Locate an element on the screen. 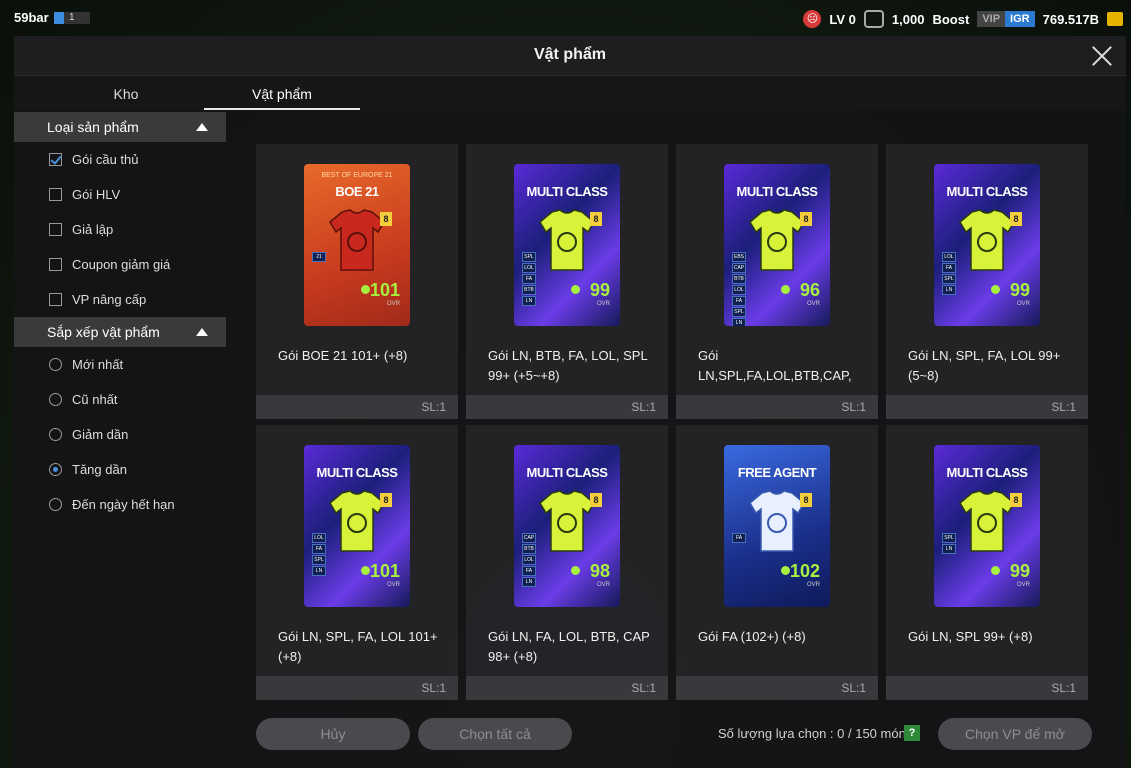  shield-coin-icon is located at coordinates (873, 19).